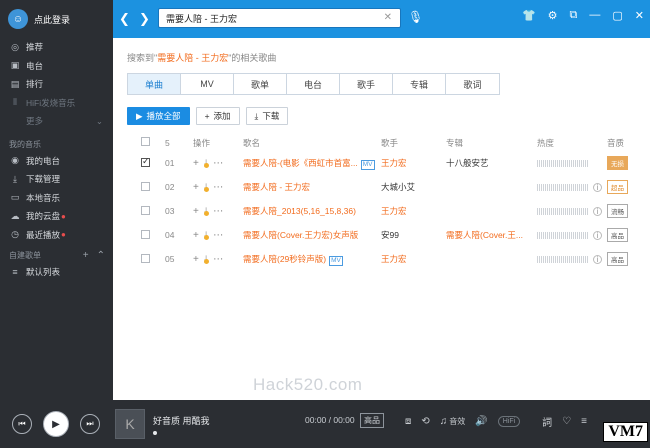 The width and height of the screenshot is (650, 448). What do you see at coordinates (491, 163) in the screenshot?
I see `album-link: 十八般安艺` at bounding box center [491, 163].